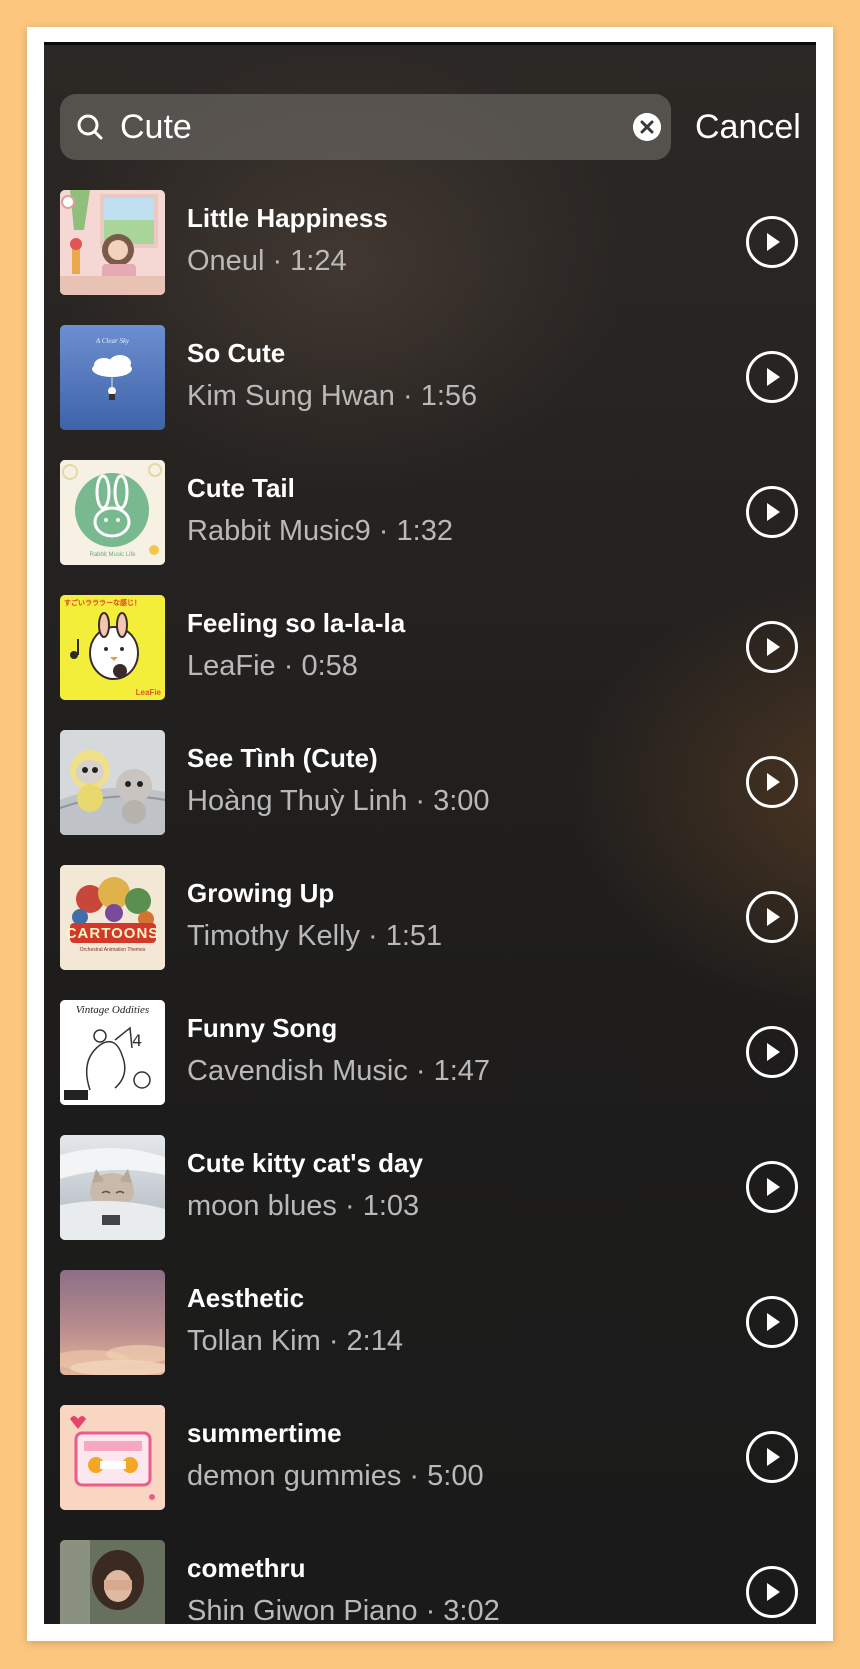 The height and width of the screenshot is (1669, 860). Describe the element at coordinates (430, 1202) in the screenshot. I see `track-row: Cute kitty cat's day moon blues · 1:03` at that location.